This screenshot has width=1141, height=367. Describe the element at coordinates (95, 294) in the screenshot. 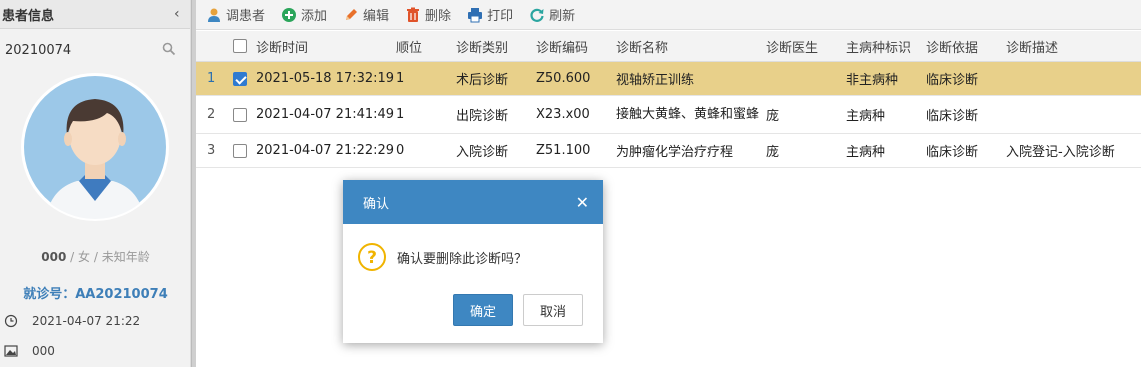

I see `visit-number: 就诊号：AA20210074` at that location.